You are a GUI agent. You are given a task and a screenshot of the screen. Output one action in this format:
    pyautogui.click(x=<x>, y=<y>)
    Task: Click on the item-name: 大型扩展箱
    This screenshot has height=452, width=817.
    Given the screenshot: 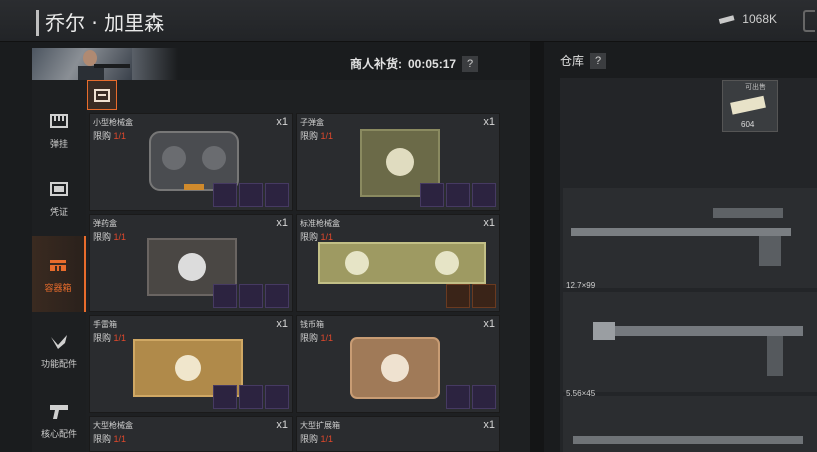 What is the action you would take?
    pyautogui.click(x=320, y=425)
    